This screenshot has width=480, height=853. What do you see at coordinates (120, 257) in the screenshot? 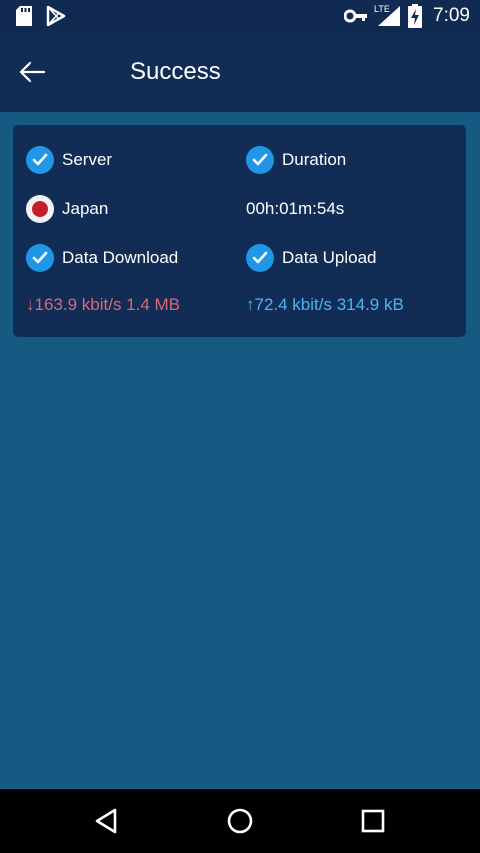
I see `download-label: Data Download` at bounding box center [120, 257].